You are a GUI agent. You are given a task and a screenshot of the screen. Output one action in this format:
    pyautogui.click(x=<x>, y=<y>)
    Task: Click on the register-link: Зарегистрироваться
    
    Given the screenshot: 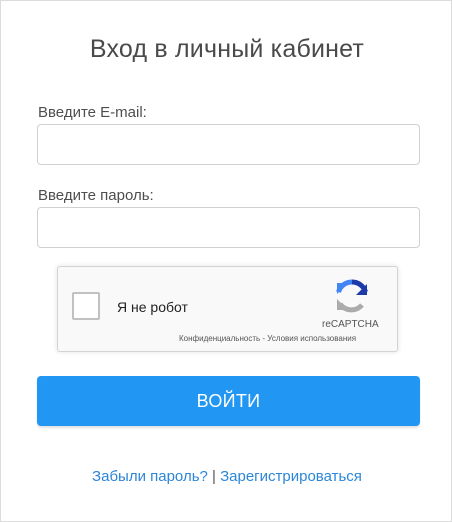 What is the action you would take?
    pyautogui.click(x=291, y=476)
    